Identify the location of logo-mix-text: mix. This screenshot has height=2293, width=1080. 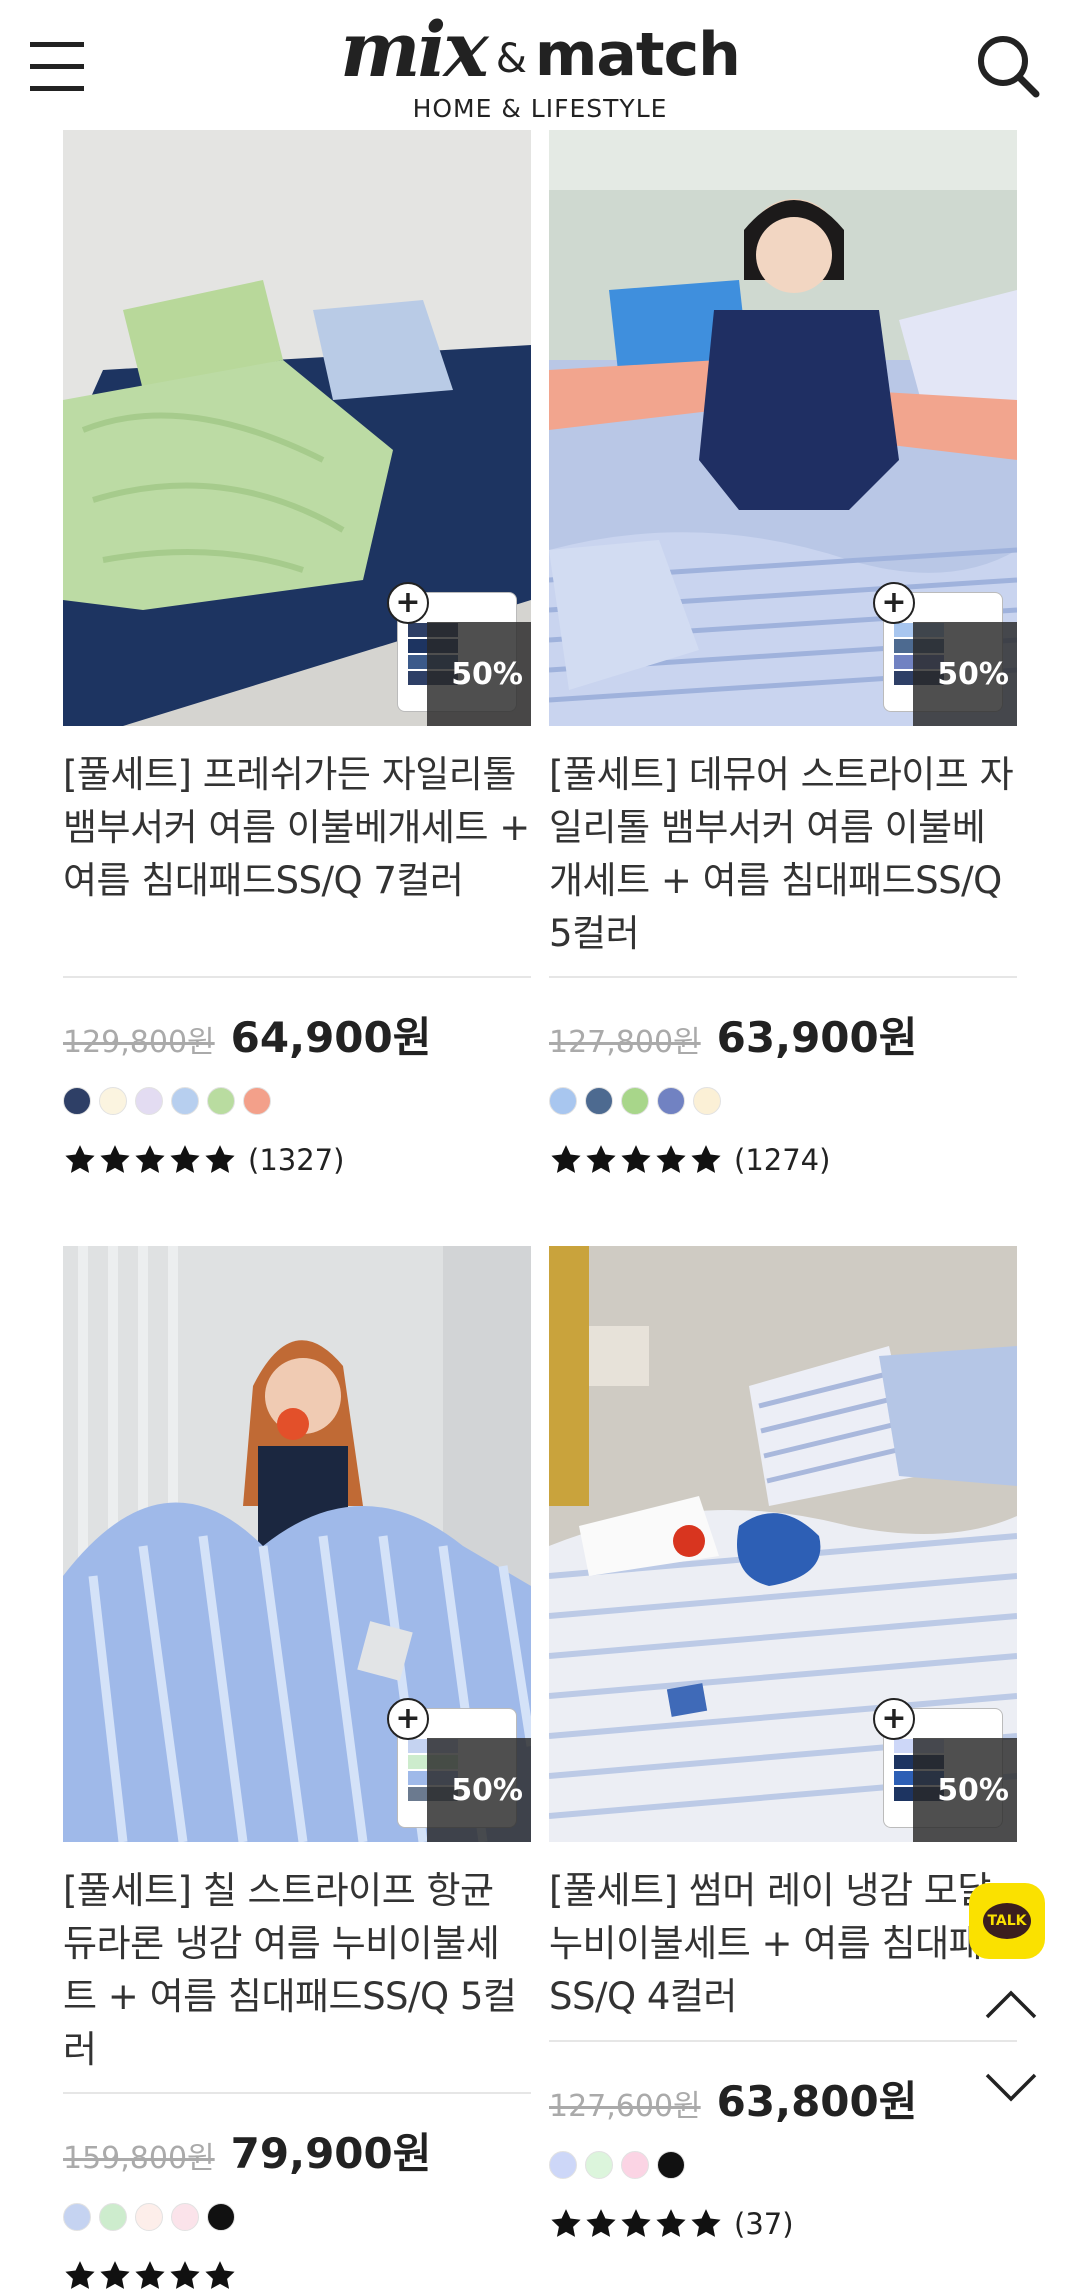
(414, 49).